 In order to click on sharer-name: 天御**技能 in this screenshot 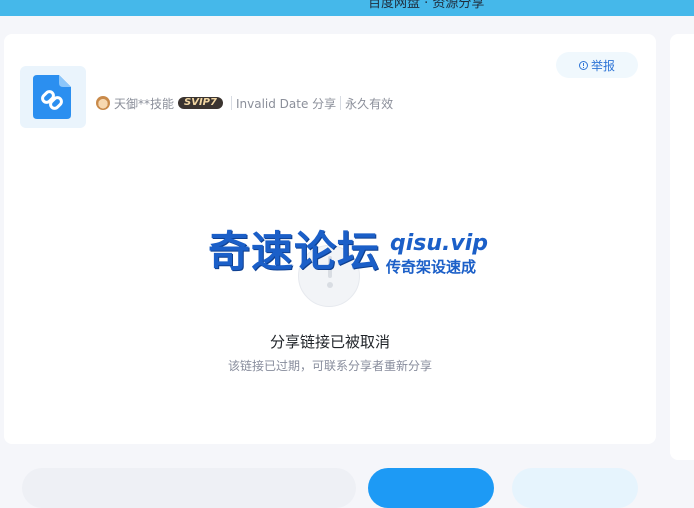, I will do `click(144, 103)`.